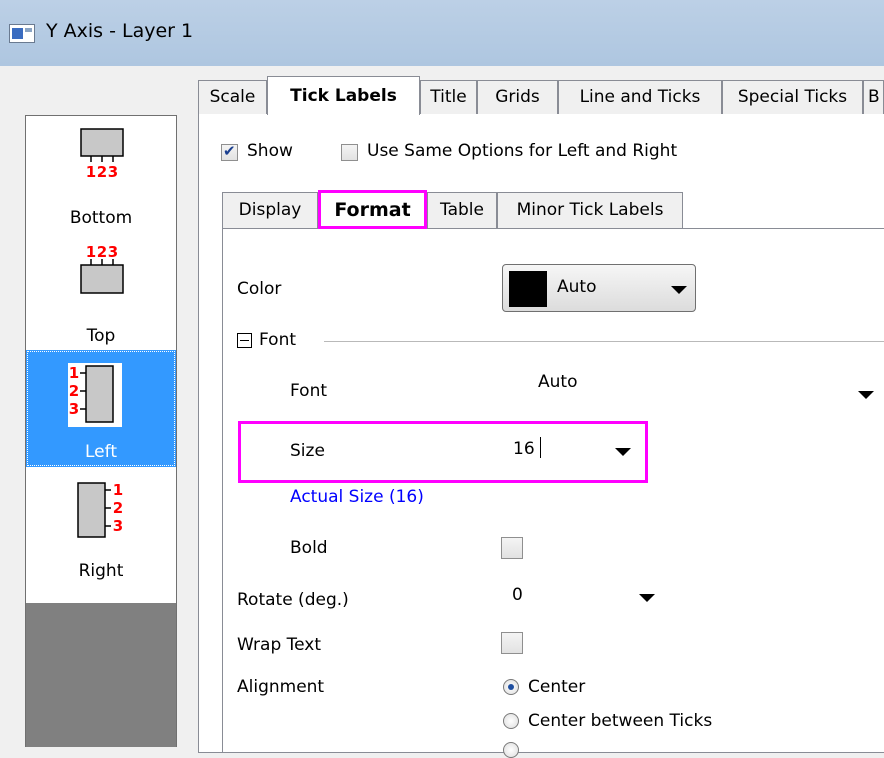 This screenshot has height=758, width=884. What do you see at coordinates (102, 268) in the screenshot?
I see `top-axis-icon: 1 2 3` at bounding box center [102, 268].